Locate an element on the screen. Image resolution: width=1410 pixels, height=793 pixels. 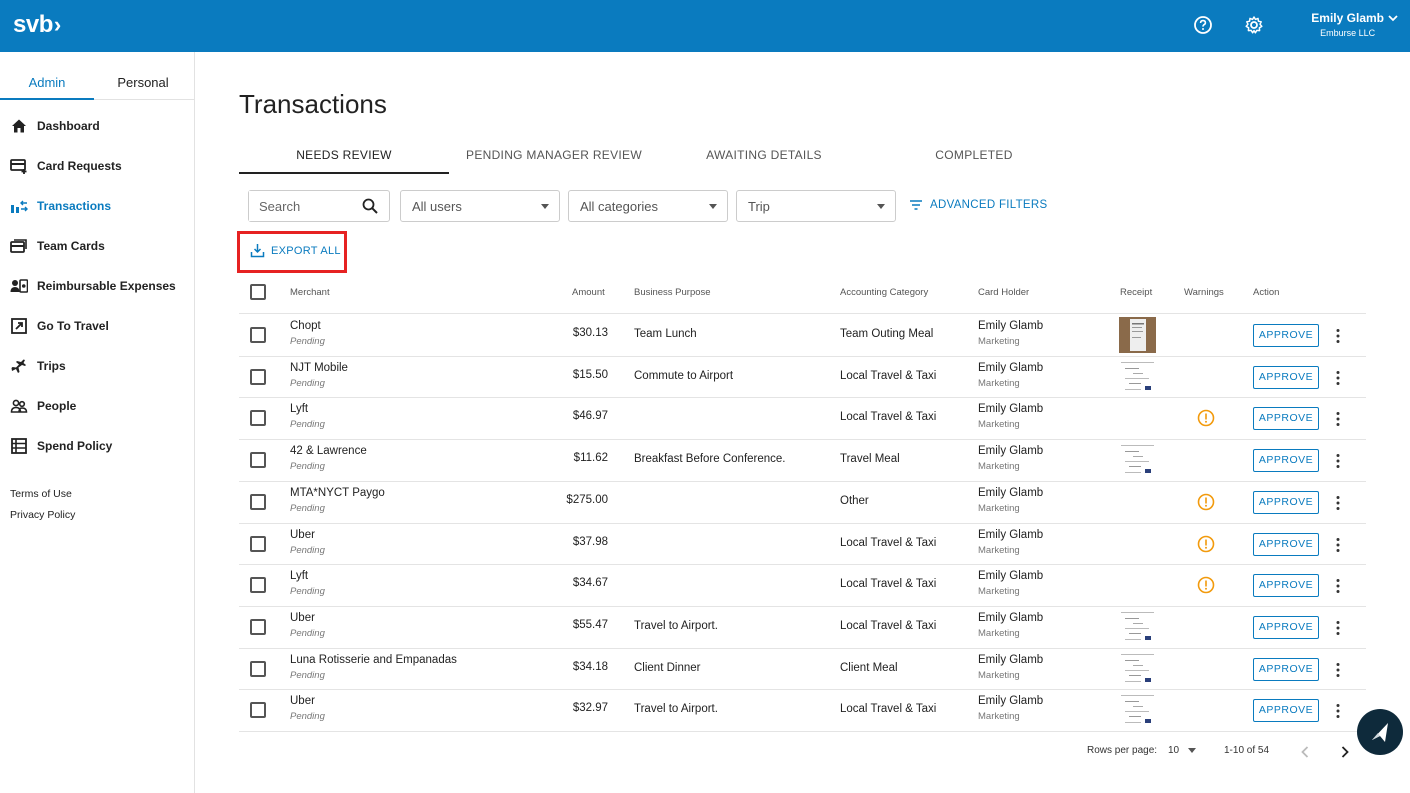
tab-needs-review: NEEDS REVIEW is located at coordinates (344, 155).